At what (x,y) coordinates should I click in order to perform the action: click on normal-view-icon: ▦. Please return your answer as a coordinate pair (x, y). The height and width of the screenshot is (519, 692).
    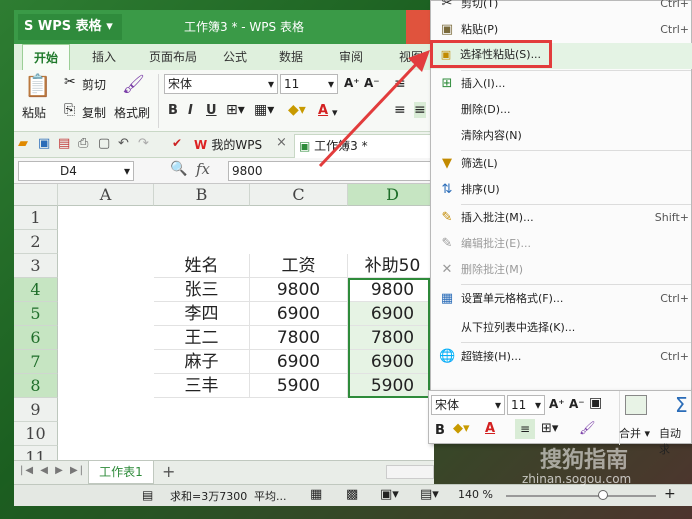
    Looking at the image, I should click on (316, 494).